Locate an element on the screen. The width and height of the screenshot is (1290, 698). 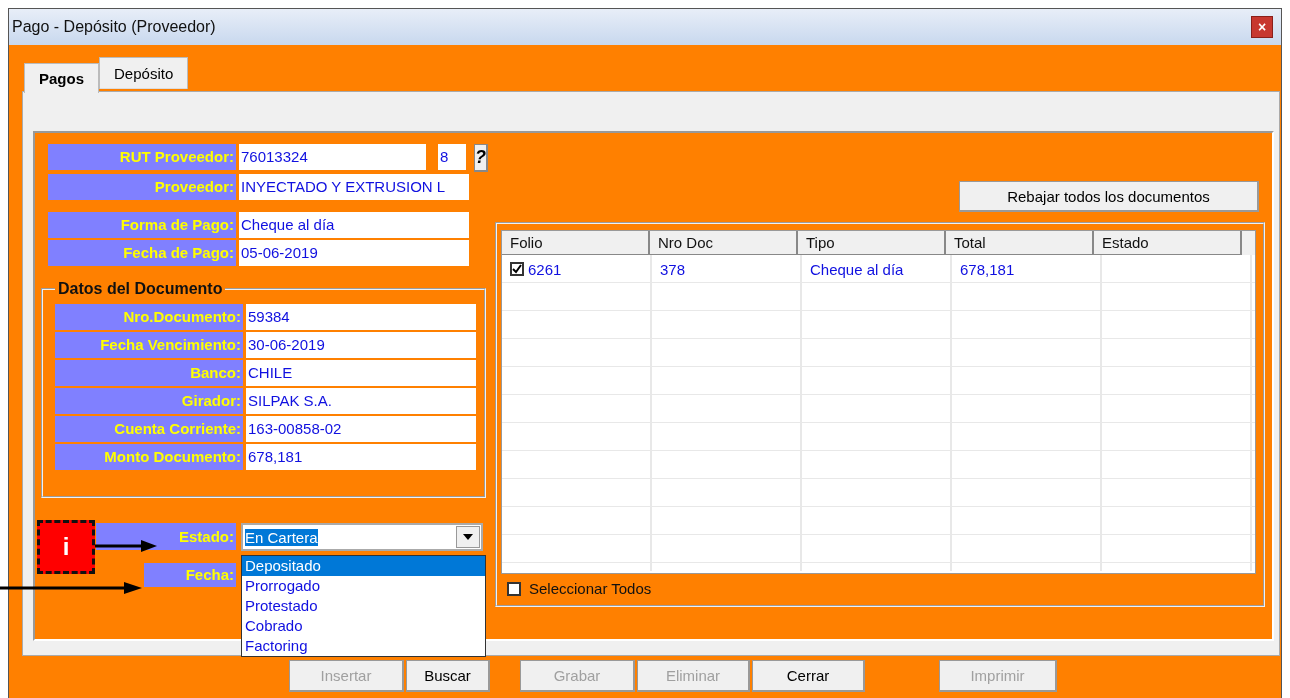
dropdown-button is located at coordinates (468, 537).